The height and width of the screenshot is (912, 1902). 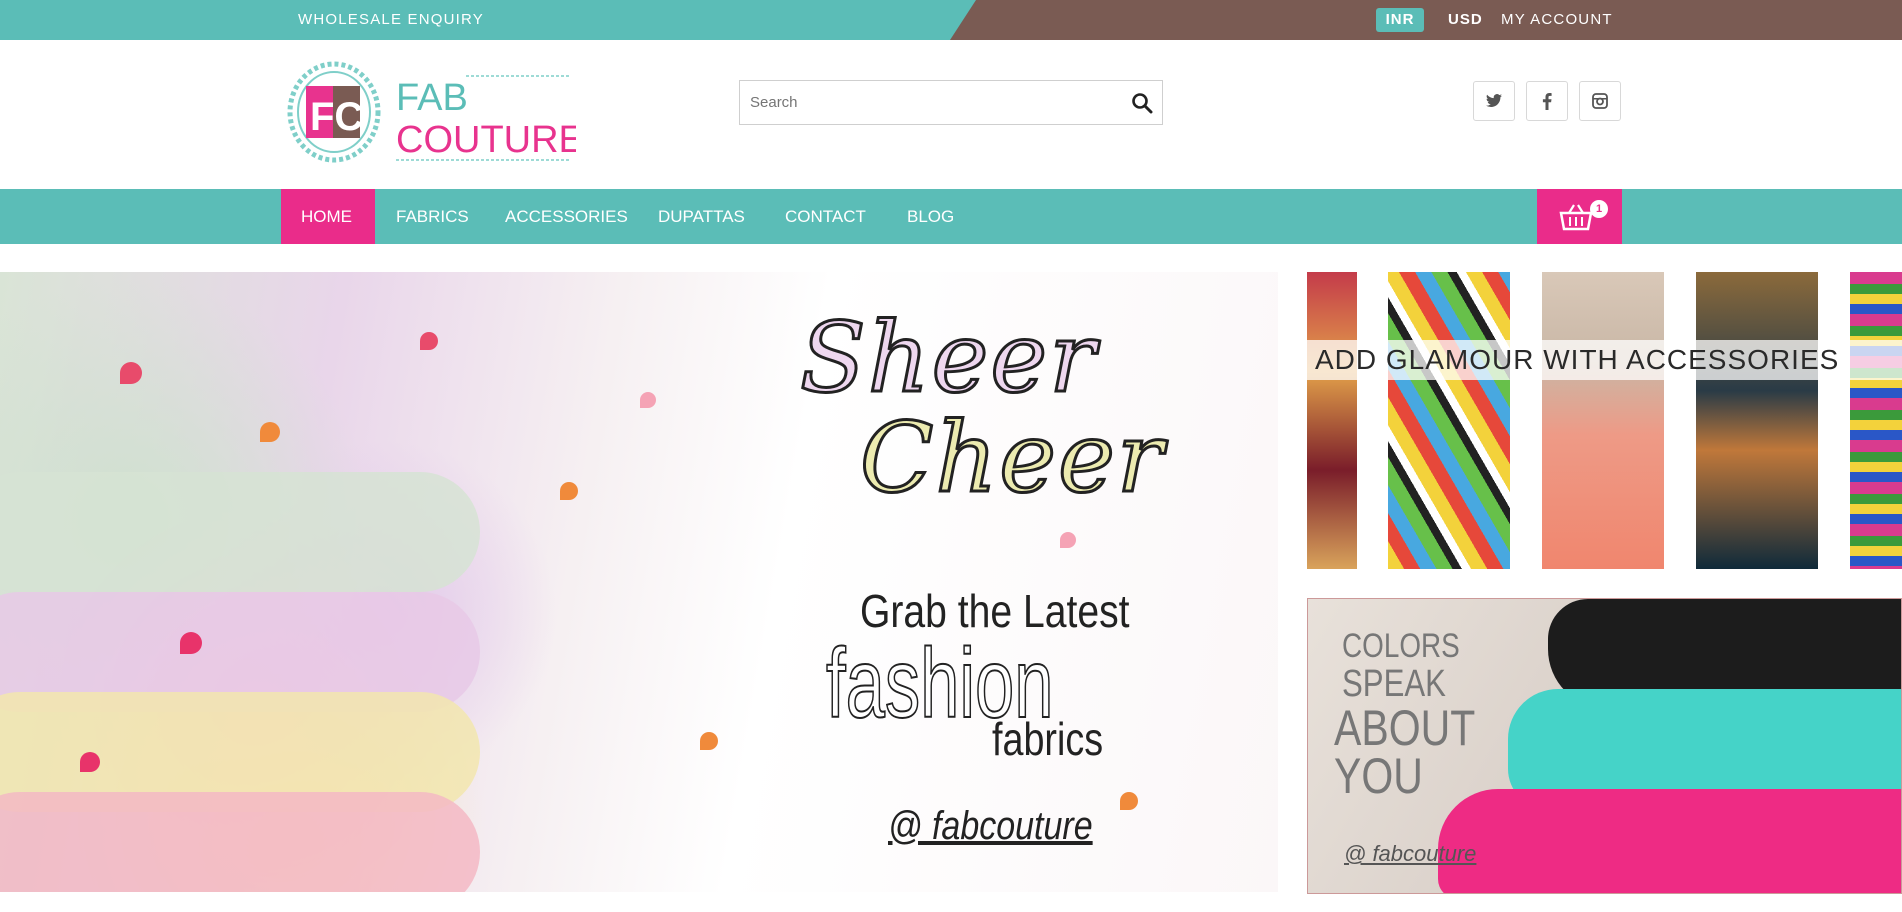 I want to click on fab-couture-logo: FC FAB COUTURE, so click(x=435, y=112).